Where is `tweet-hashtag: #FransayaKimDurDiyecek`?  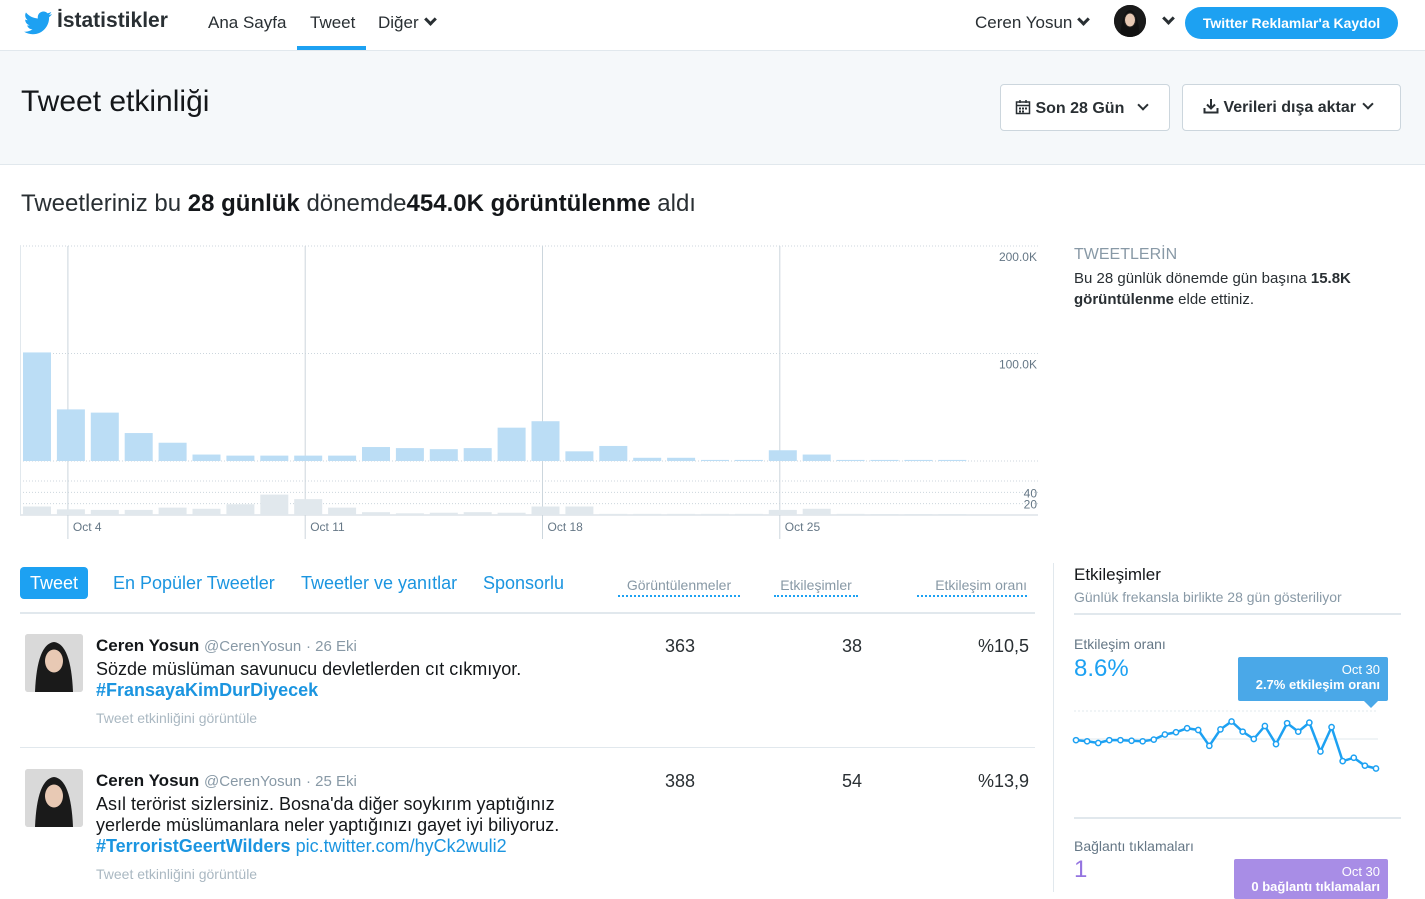
tweet-hashtag: #FransayaKimDurDiyecek is located at coordinates (207, 690).